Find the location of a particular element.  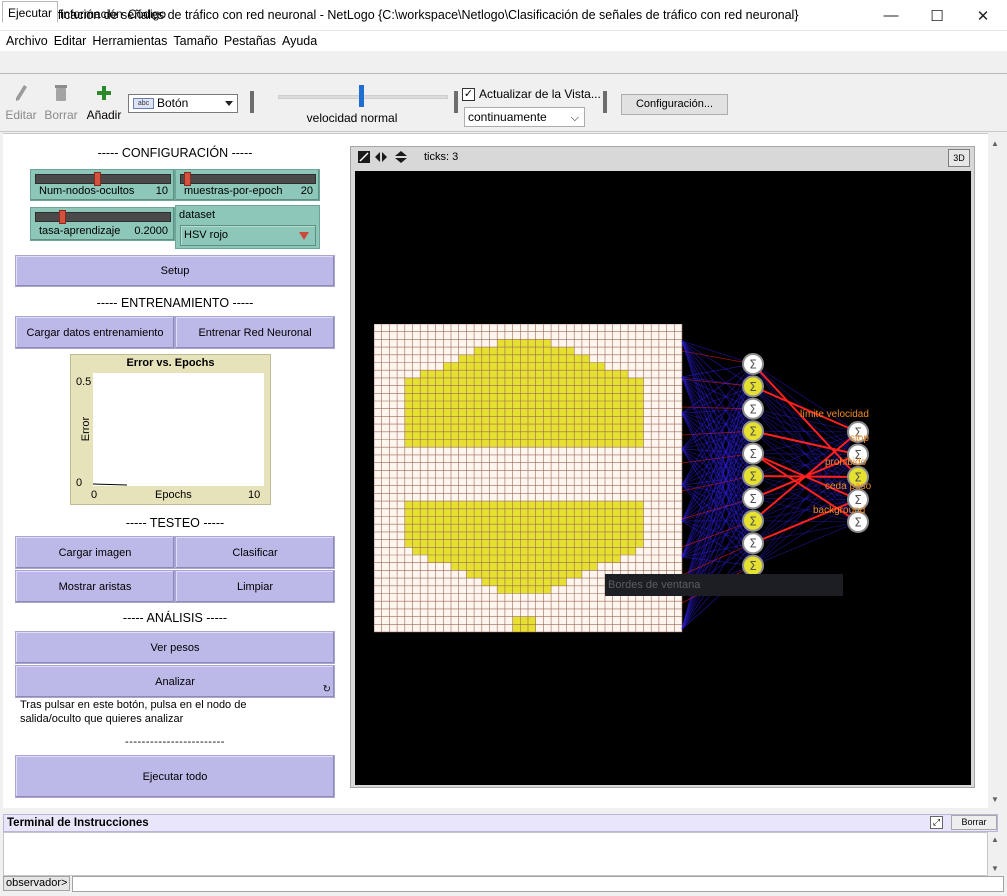

load-image-button: Cargar imagen is located at coordinates (95, 552).